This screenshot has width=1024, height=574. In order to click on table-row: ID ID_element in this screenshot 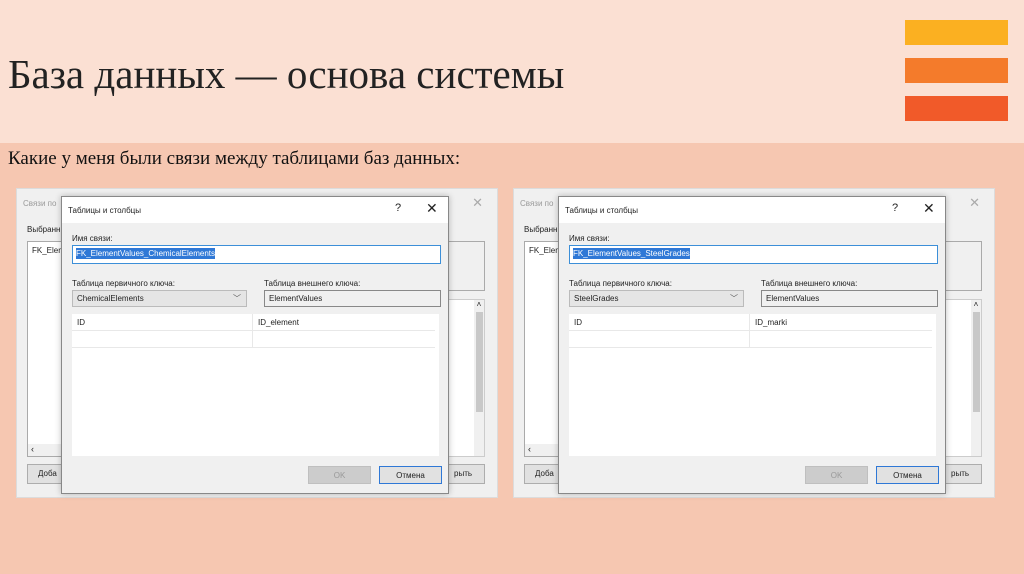, I will do `click(253, 322)`.